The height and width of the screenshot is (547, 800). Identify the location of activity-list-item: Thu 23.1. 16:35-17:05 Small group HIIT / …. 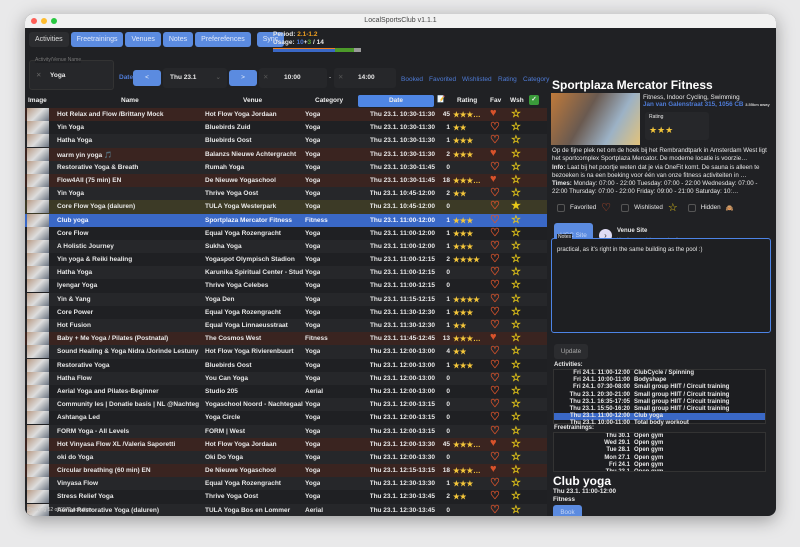
(659, 402).